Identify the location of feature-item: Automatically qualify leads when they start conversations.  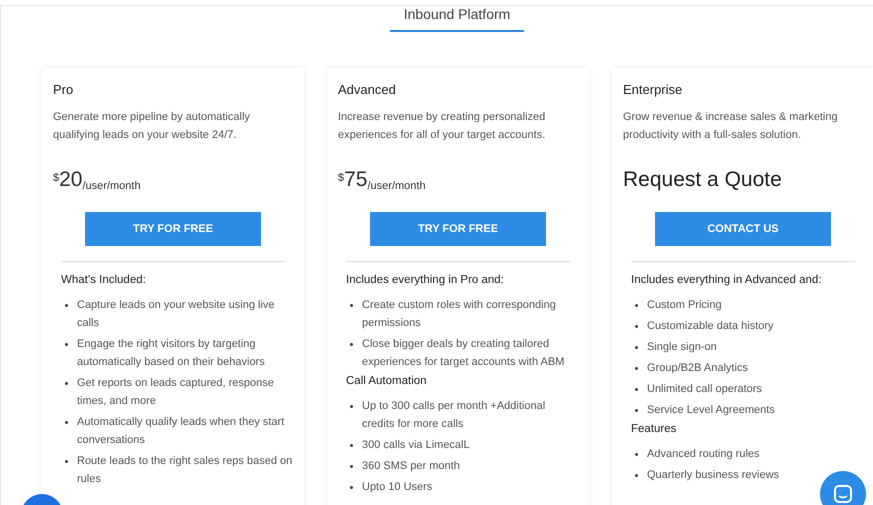
(181, 431).